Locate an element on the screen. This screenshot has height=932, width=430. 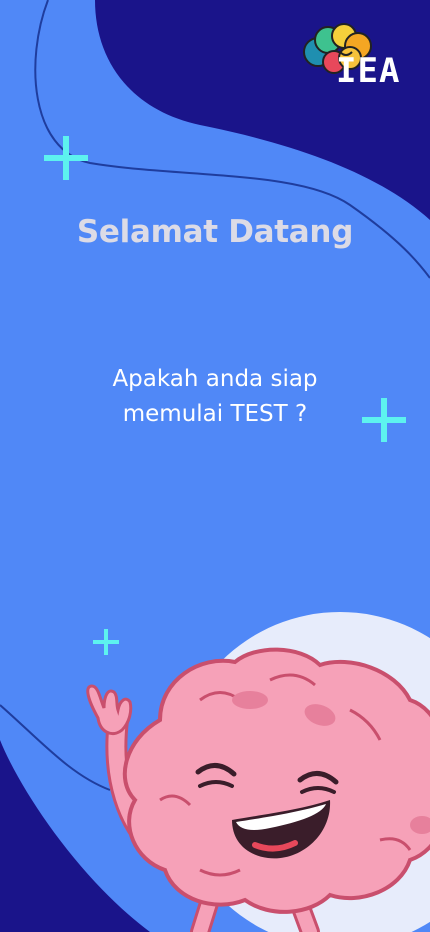
logo-text: IEA is located at coordinates (368, 71).